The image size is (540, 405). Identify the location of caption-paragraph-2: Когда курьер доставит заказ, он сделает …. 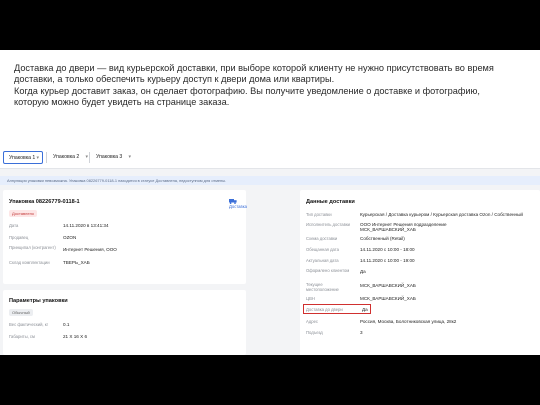
(247, 96).